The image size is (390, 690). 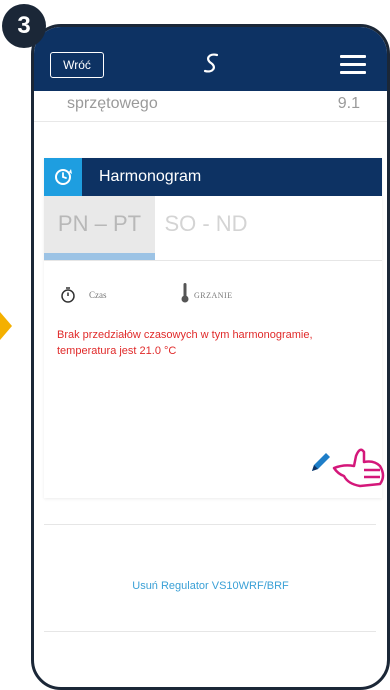 I want to click on tab-weekend-label: SO - ND, so click(x=206, y=223).